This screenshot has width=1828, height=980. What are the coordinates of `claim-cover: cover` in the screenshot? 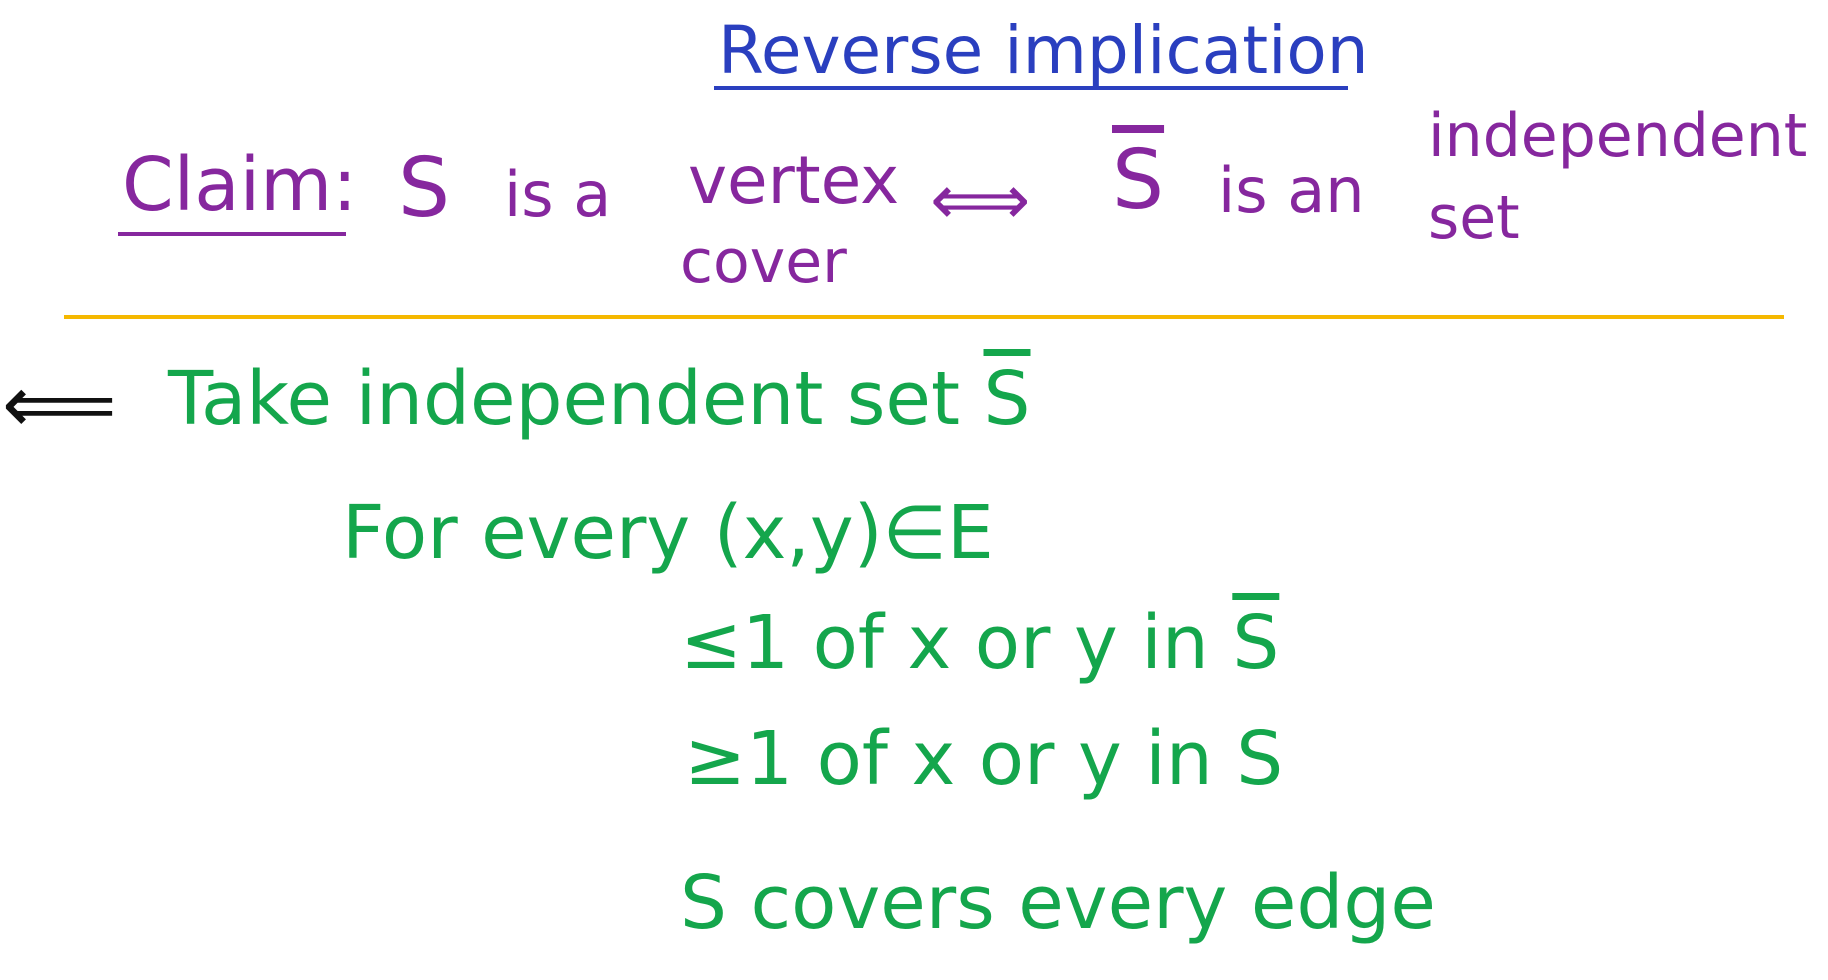 It's located at (763, 262).